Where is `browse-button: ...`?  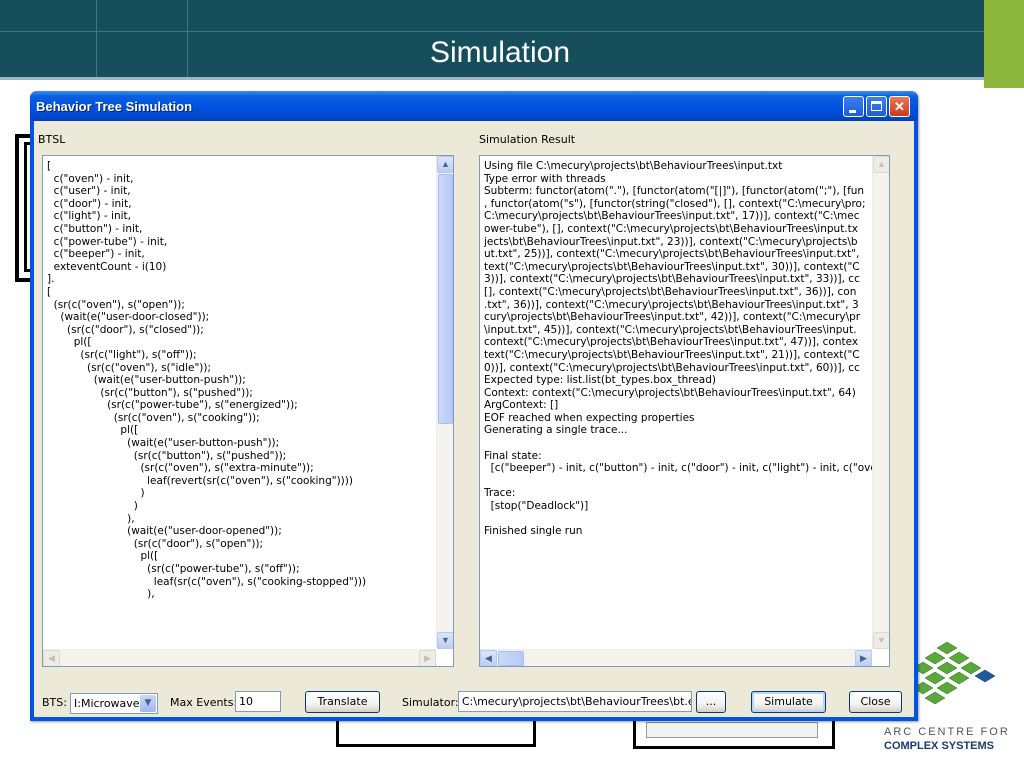
browse-button: ... is located at coordinates (711, 702).